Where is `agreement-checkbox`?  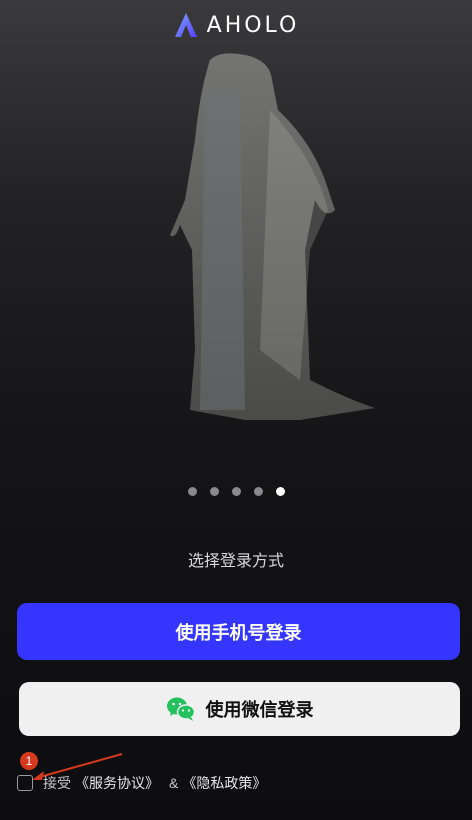 agreement-checkbox is located at coordinates (25, 783).